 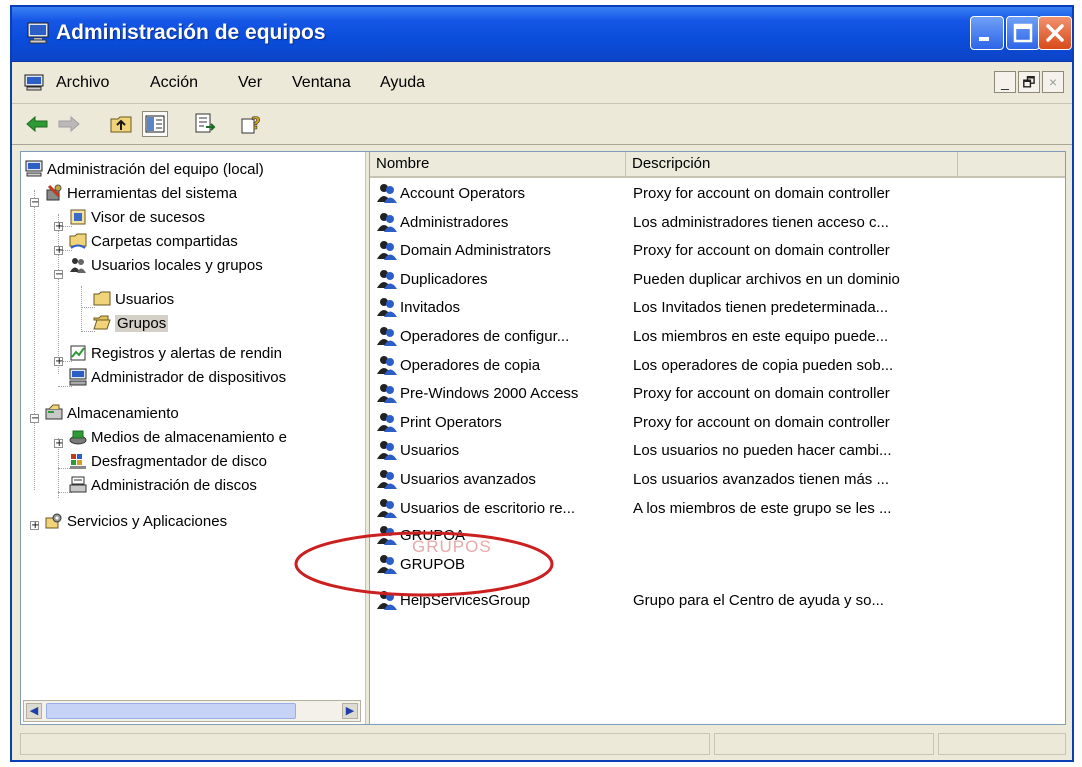 I want to click on help-icon: ?, so click(x=253, y=124).